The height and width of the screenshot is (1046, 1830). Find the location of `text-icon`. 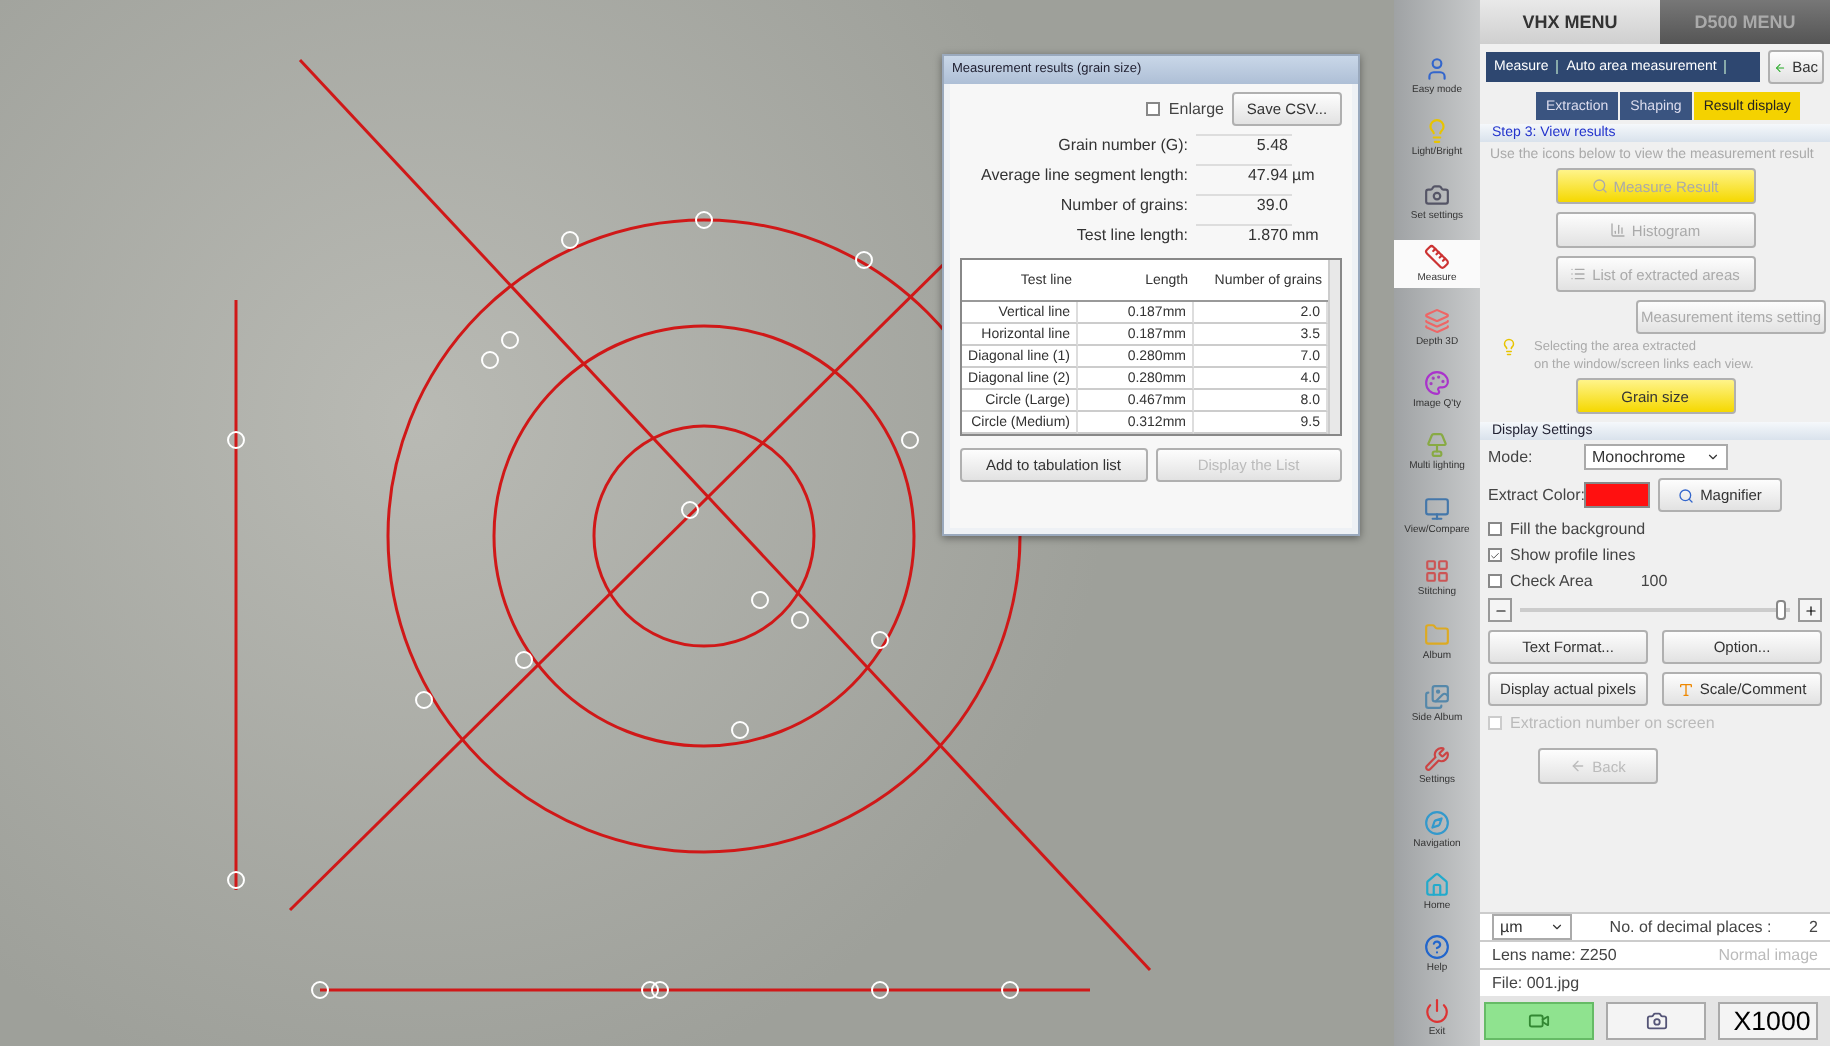

text-icon is located at coordinates (1685, 689).